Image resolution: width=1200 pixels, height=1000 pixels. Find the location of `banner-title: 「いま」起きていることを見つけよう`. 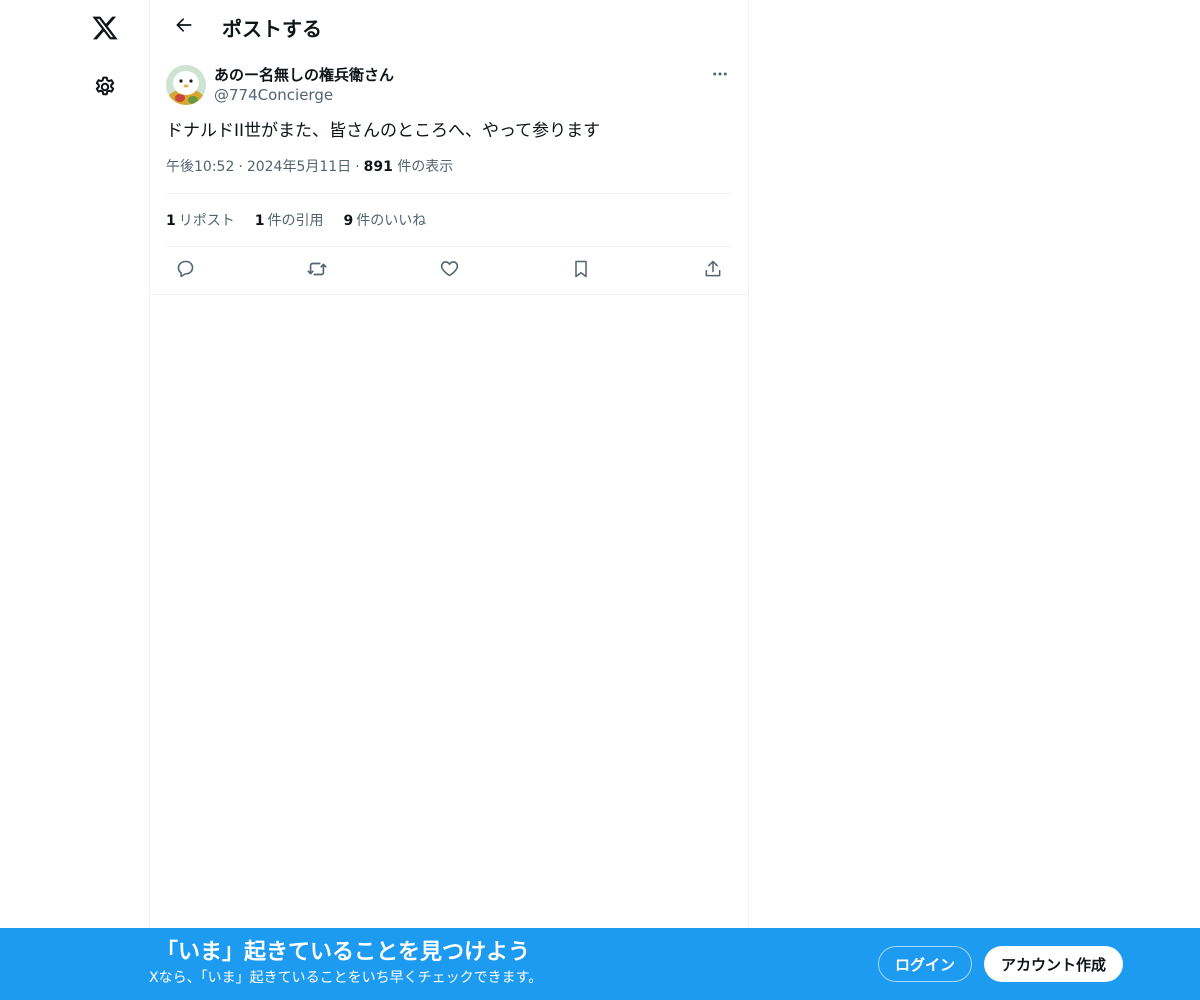

banner-title: 「いま」起きていることを見つけよう is located at coordinates (343, 952).